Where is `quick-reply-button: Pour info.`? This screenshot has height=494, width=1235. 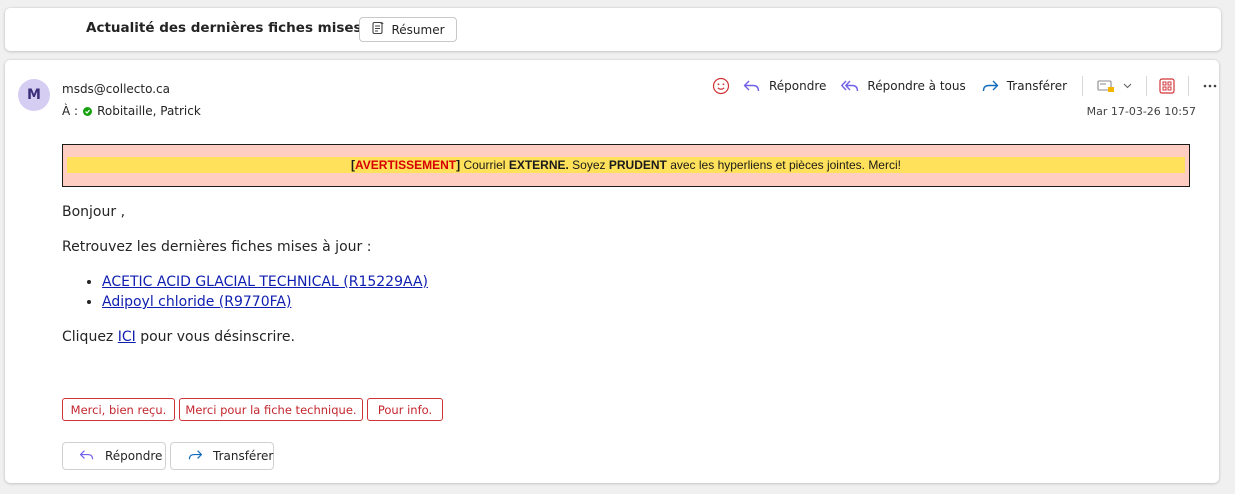 quick-reply-button: Pour info. is located at coordinates (405, 409).